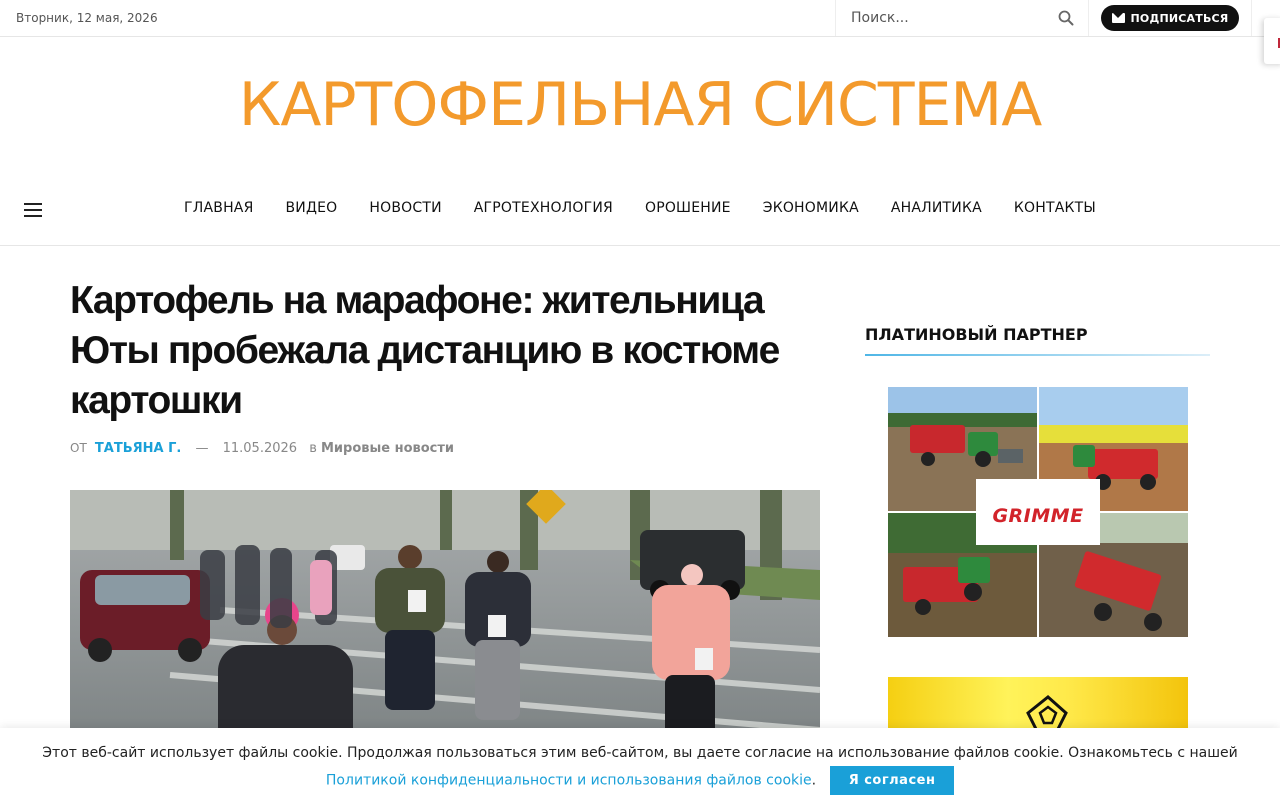  I want to click on cookie-period: ., so click(814, 780).